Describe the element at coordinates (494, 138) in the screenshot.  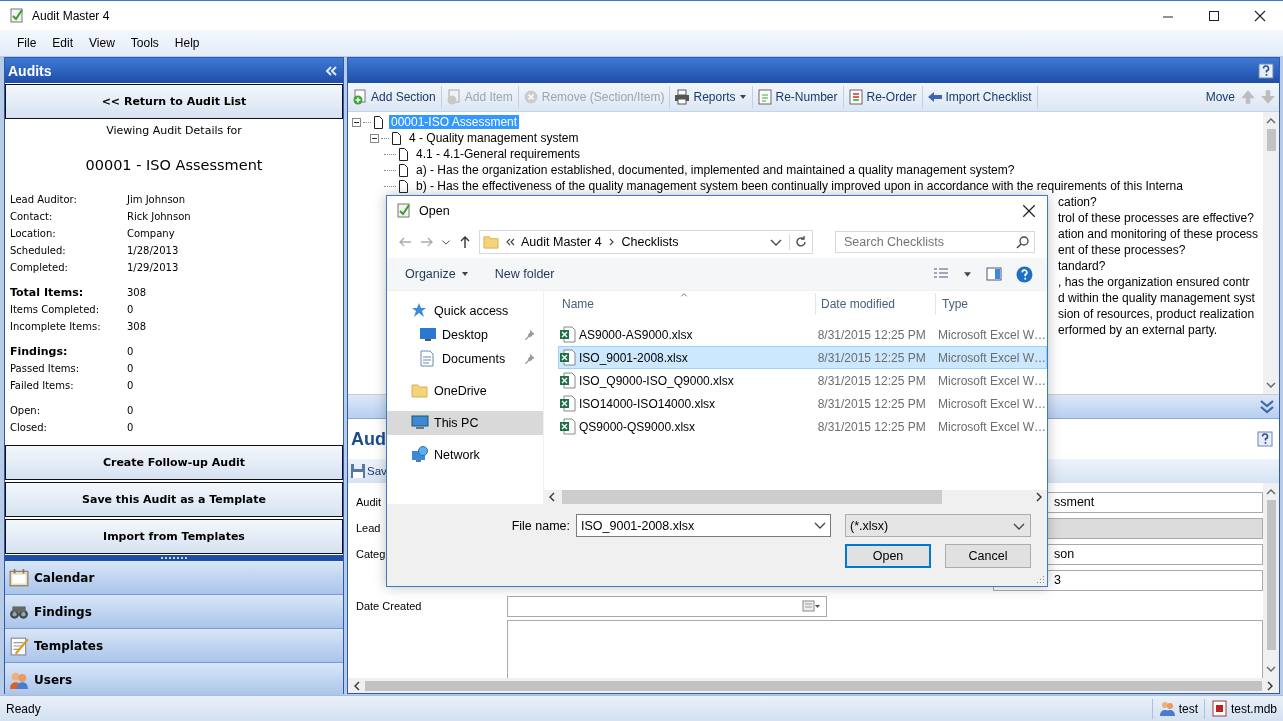
I see `tree-item: 4 - Quality management system` at that location.